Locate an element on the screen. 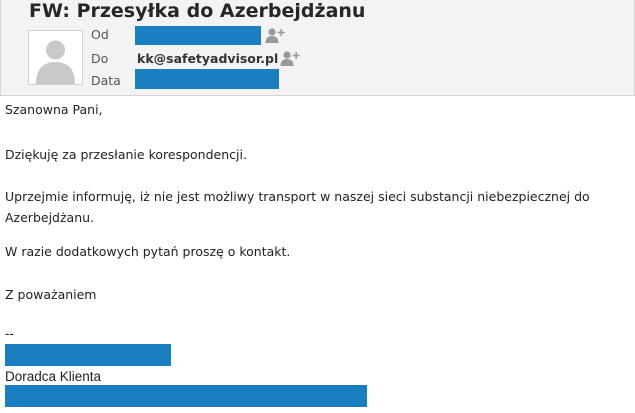  person-silhouette-icon is located at coordinates (55, 62).